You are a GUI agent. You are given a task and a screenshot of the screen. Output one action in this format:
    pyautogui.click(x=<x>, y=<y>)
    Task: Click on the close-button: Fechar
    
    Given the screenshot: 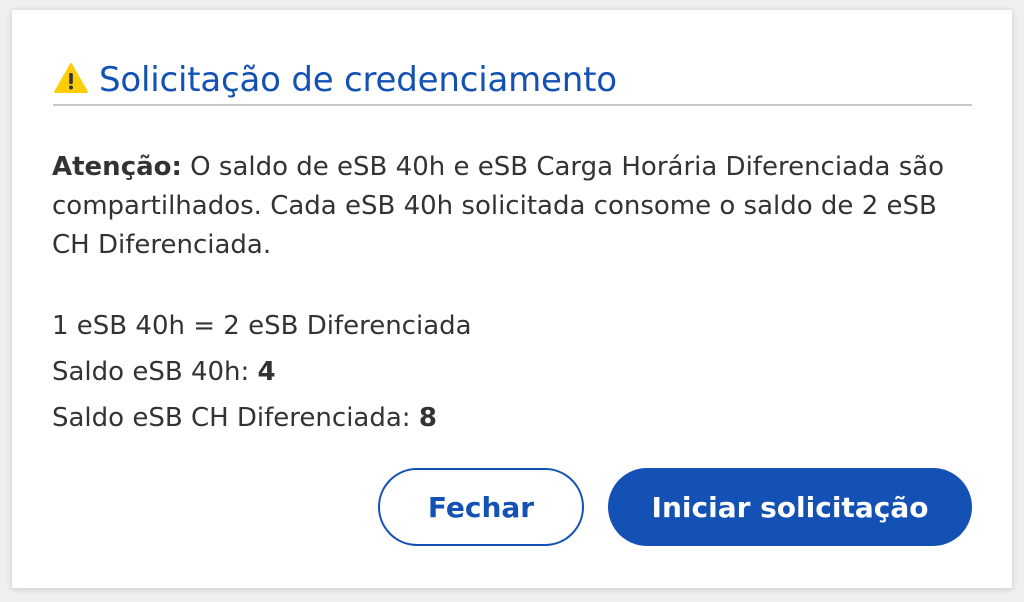 What is the action you would take?
    pyautogui.click(x=481, y=507)
    